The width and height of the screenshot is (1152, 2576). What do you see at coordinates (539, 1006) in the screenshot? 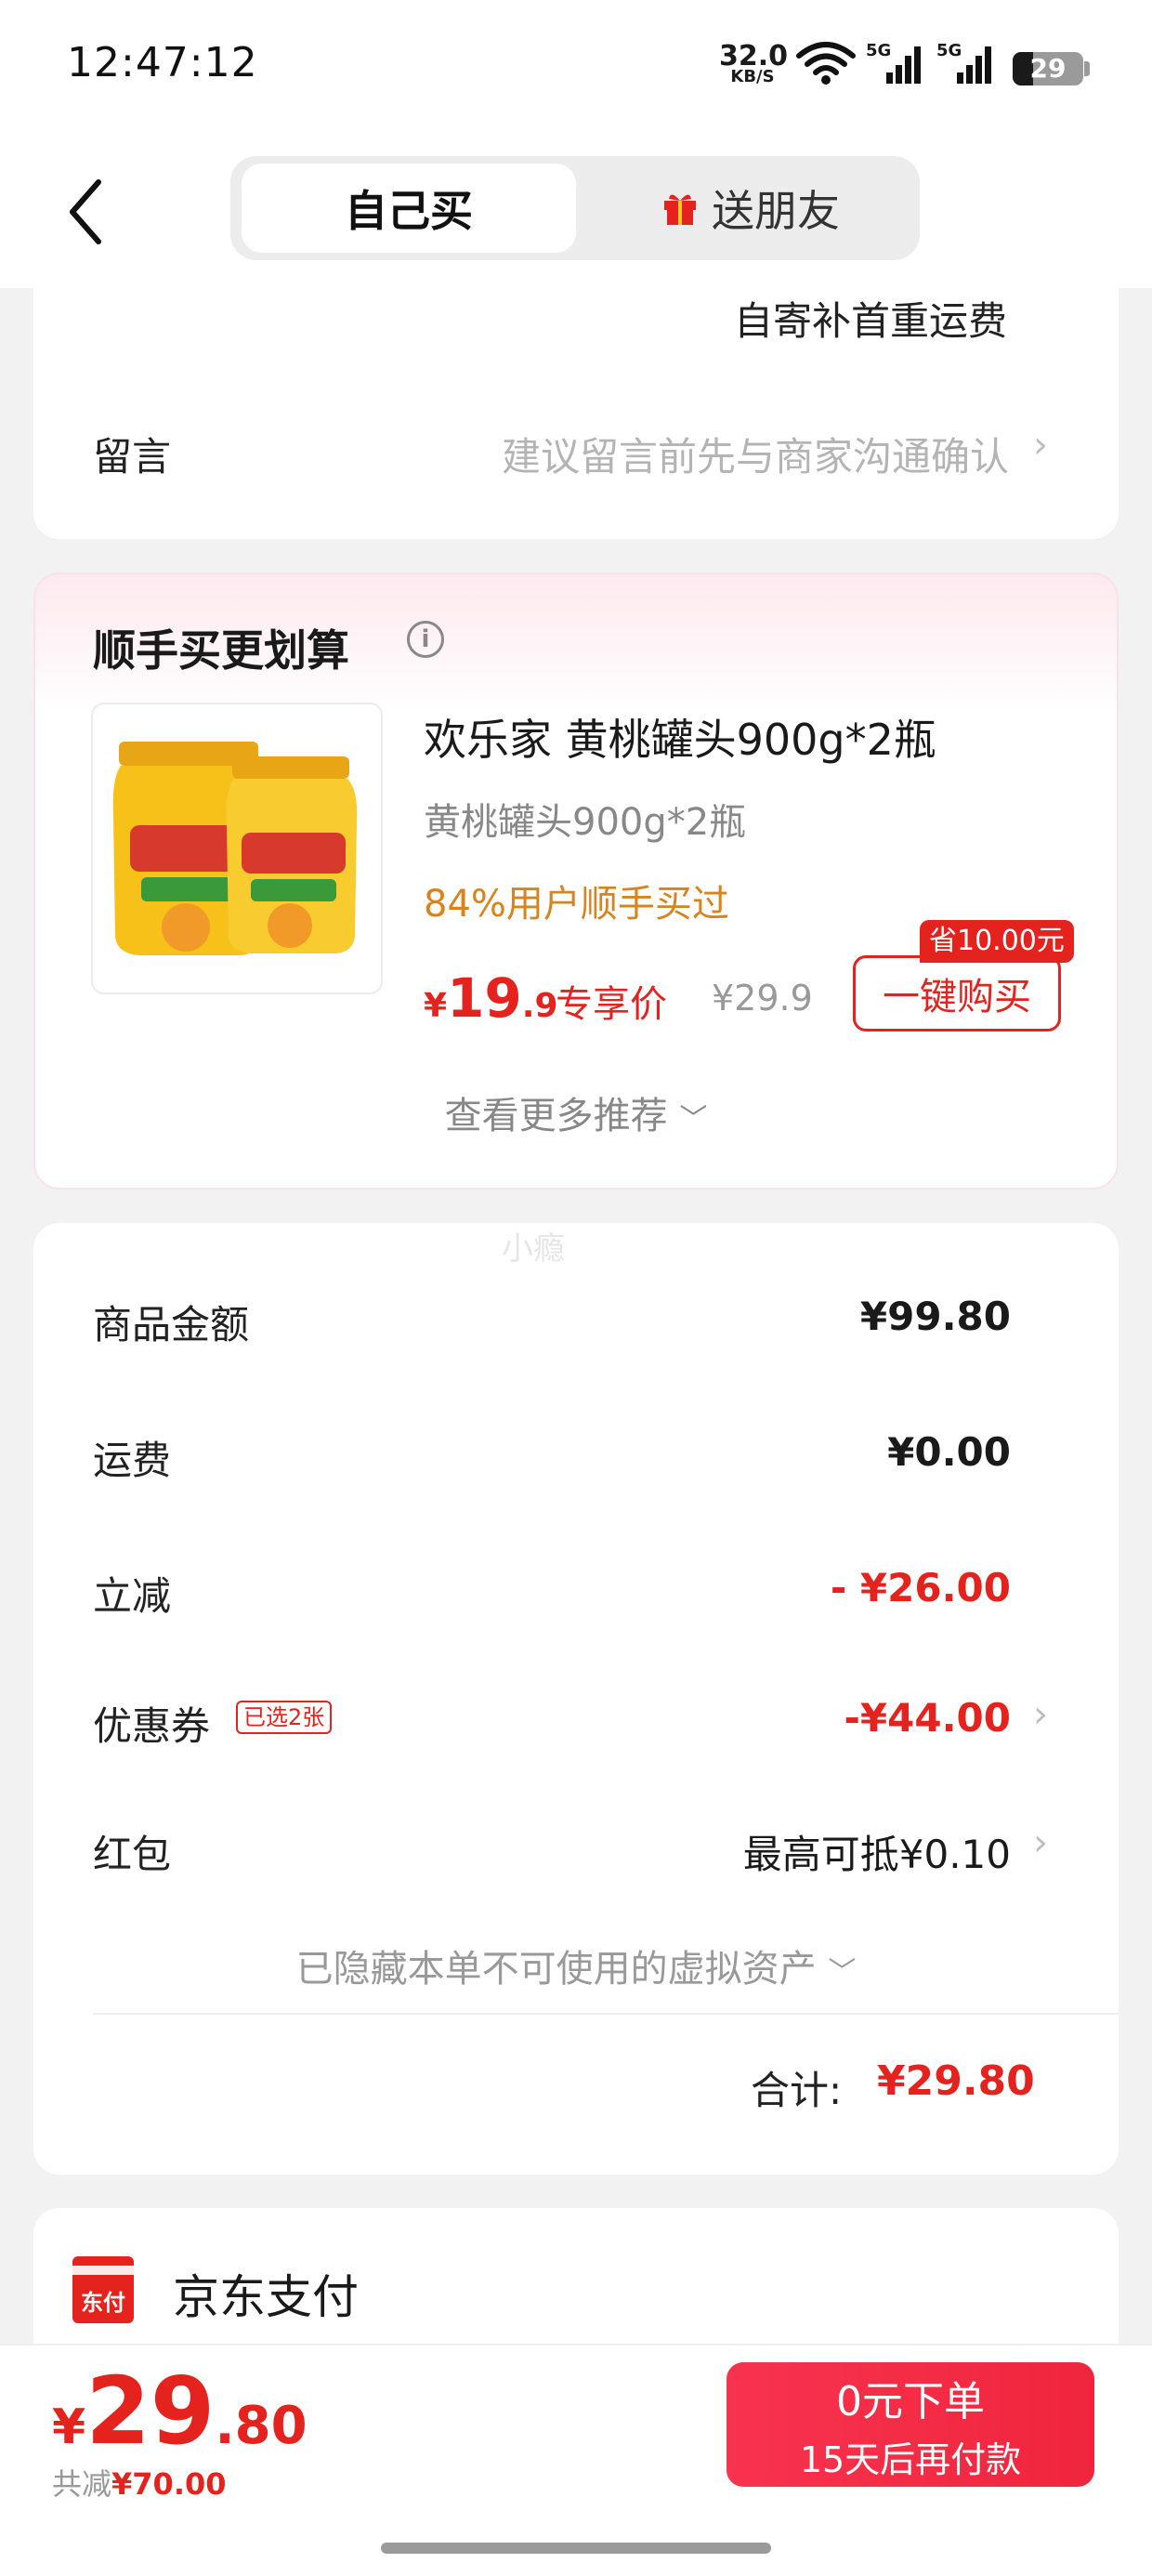
I see `price-decimal: .9` at bounding box center [539, 1006].